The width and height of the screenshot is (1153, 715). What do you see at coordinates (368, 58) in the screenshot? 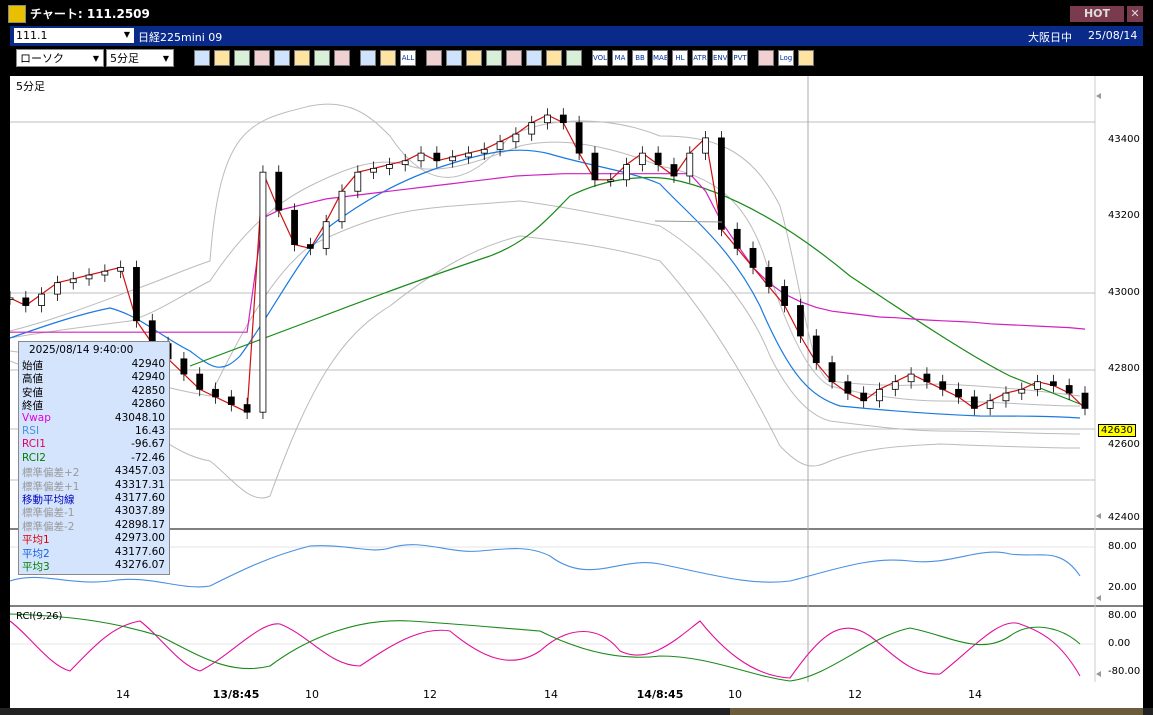
I see `bar-chart-icon` at bounding box center [368, 58].